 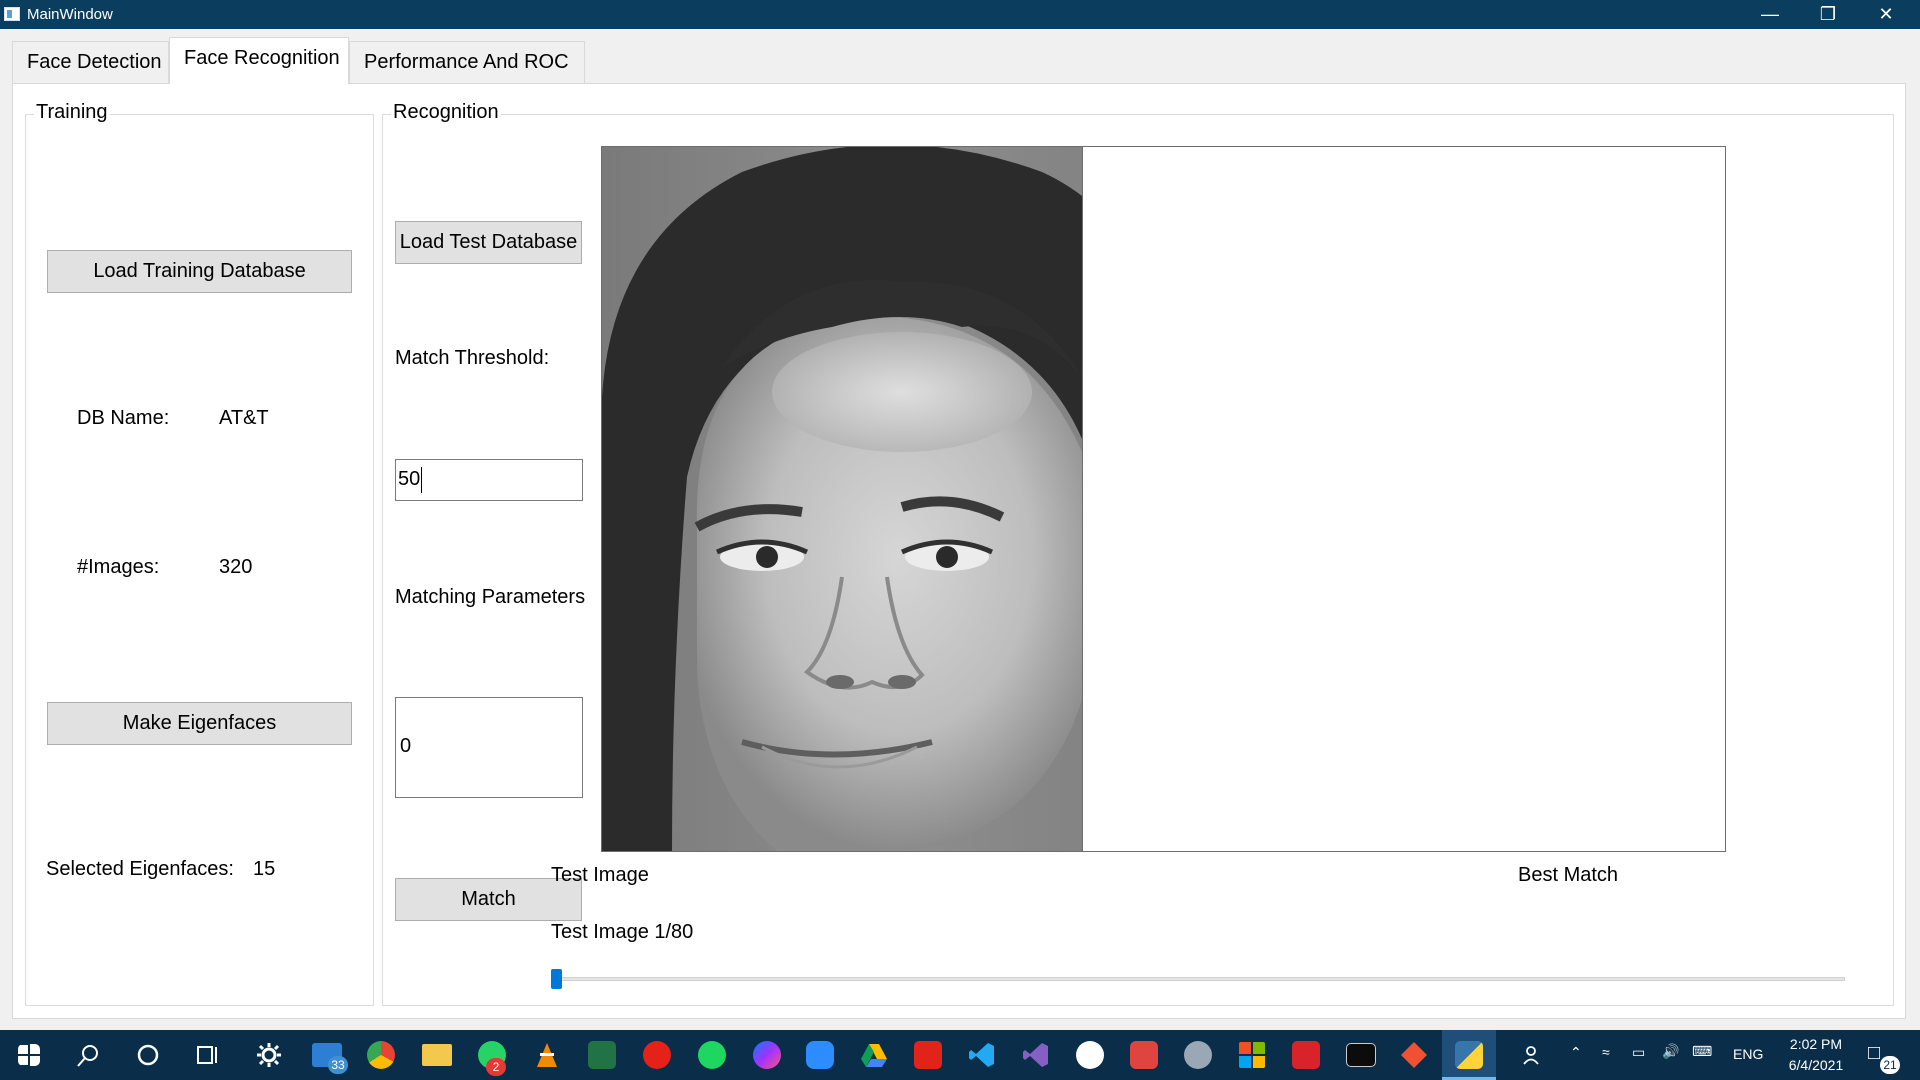 I want to click on task-view-icon, so click(x=208, y=1055).